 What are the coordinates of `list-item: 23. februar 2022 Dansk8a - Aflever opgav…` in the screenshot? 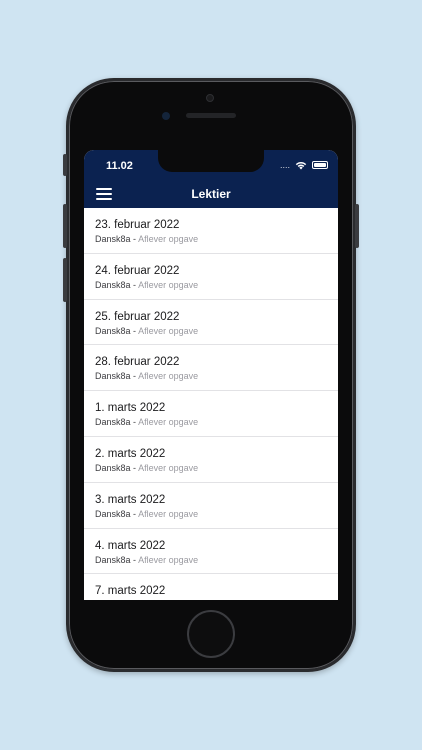 It's located at (211, 231).